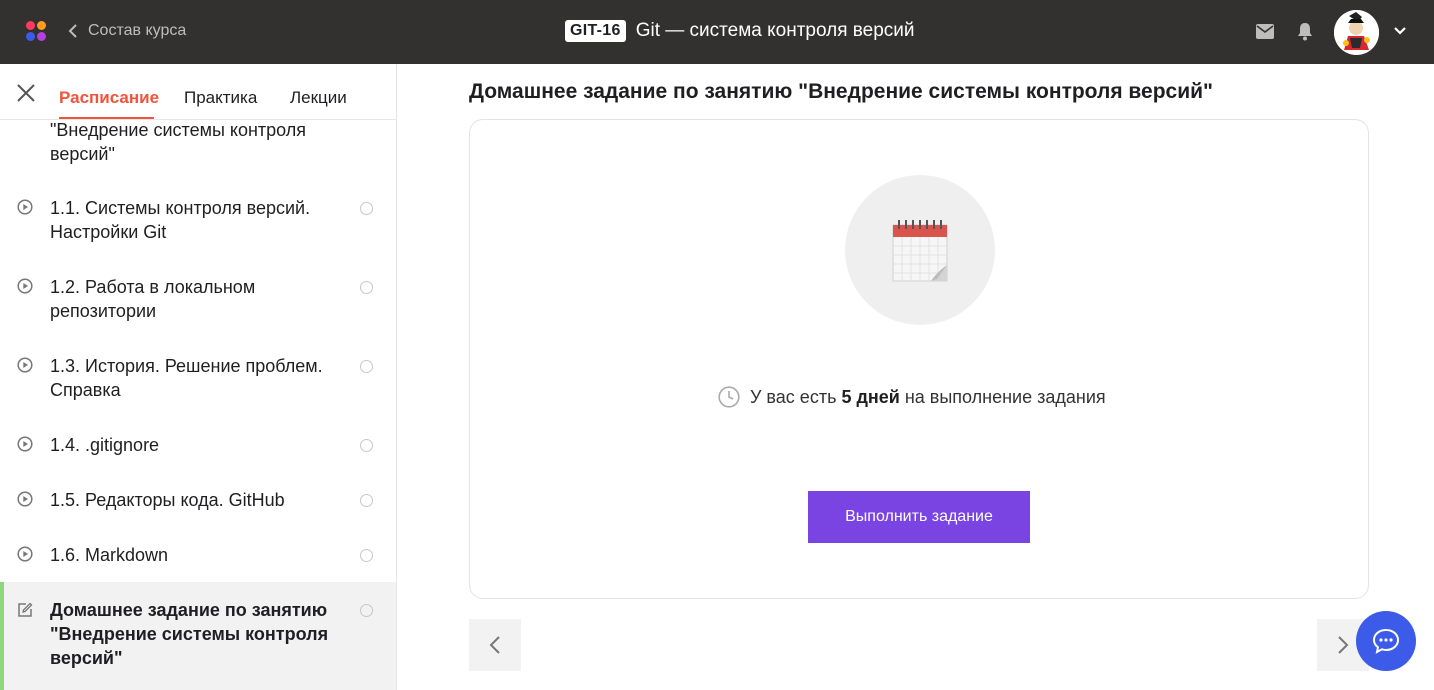 Image resolution: width=1434 pixels, height=690 pixels. I want to click on avatar, so click(1356, 32).